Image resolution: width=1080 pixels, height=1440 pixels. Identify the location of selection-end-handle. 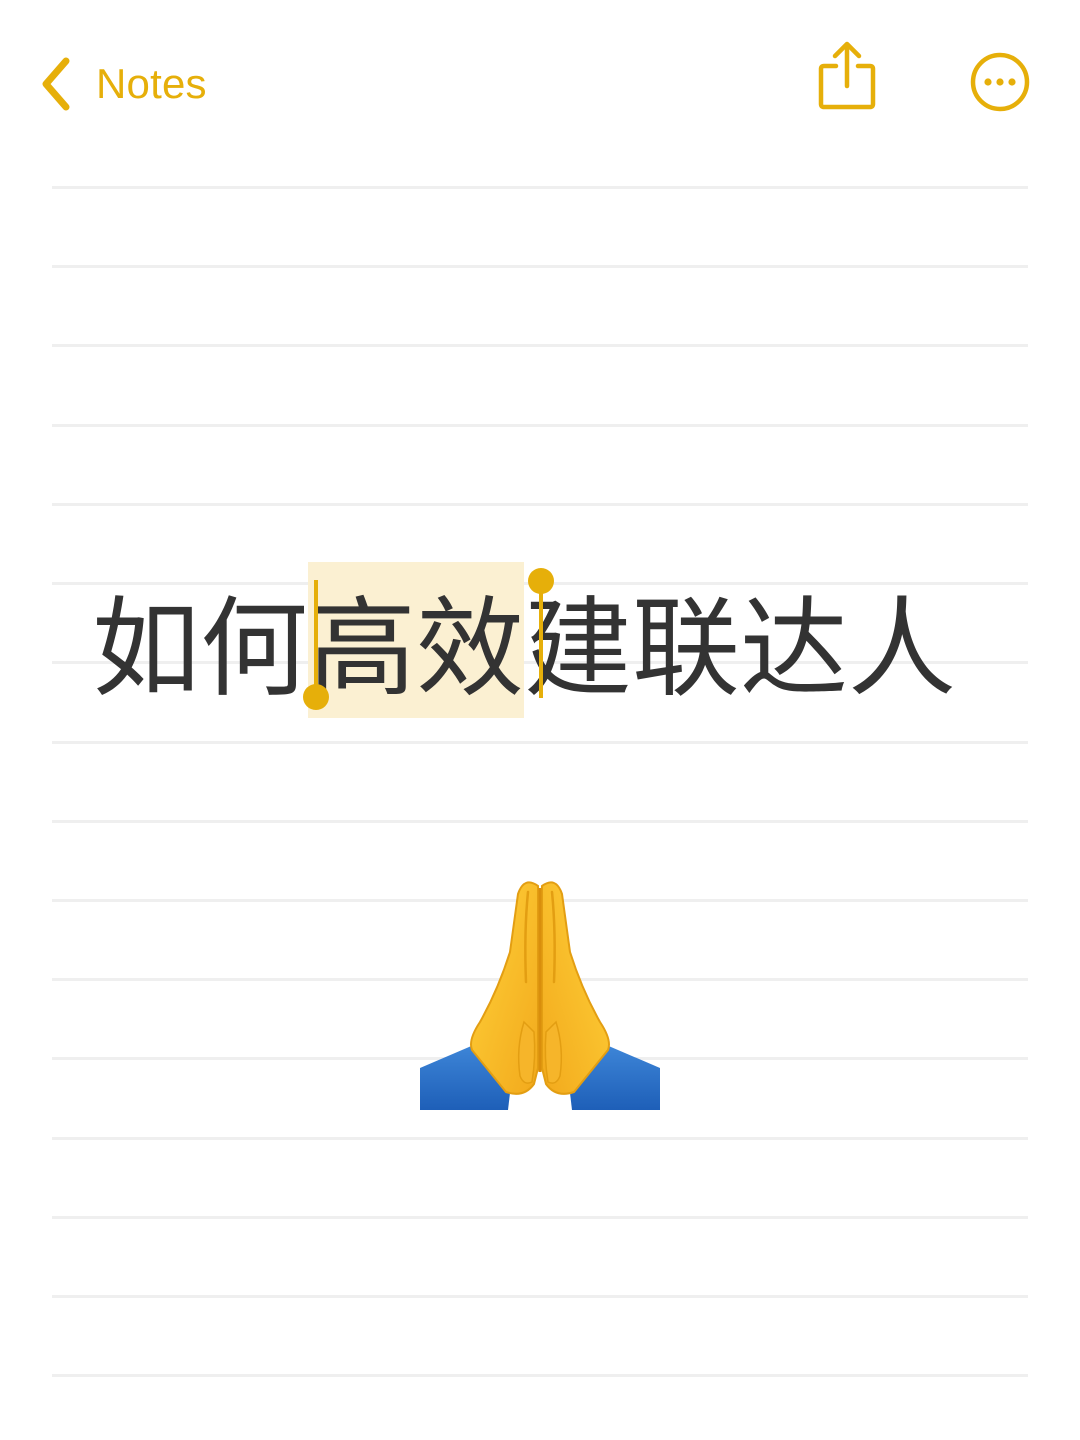
(541, 644).